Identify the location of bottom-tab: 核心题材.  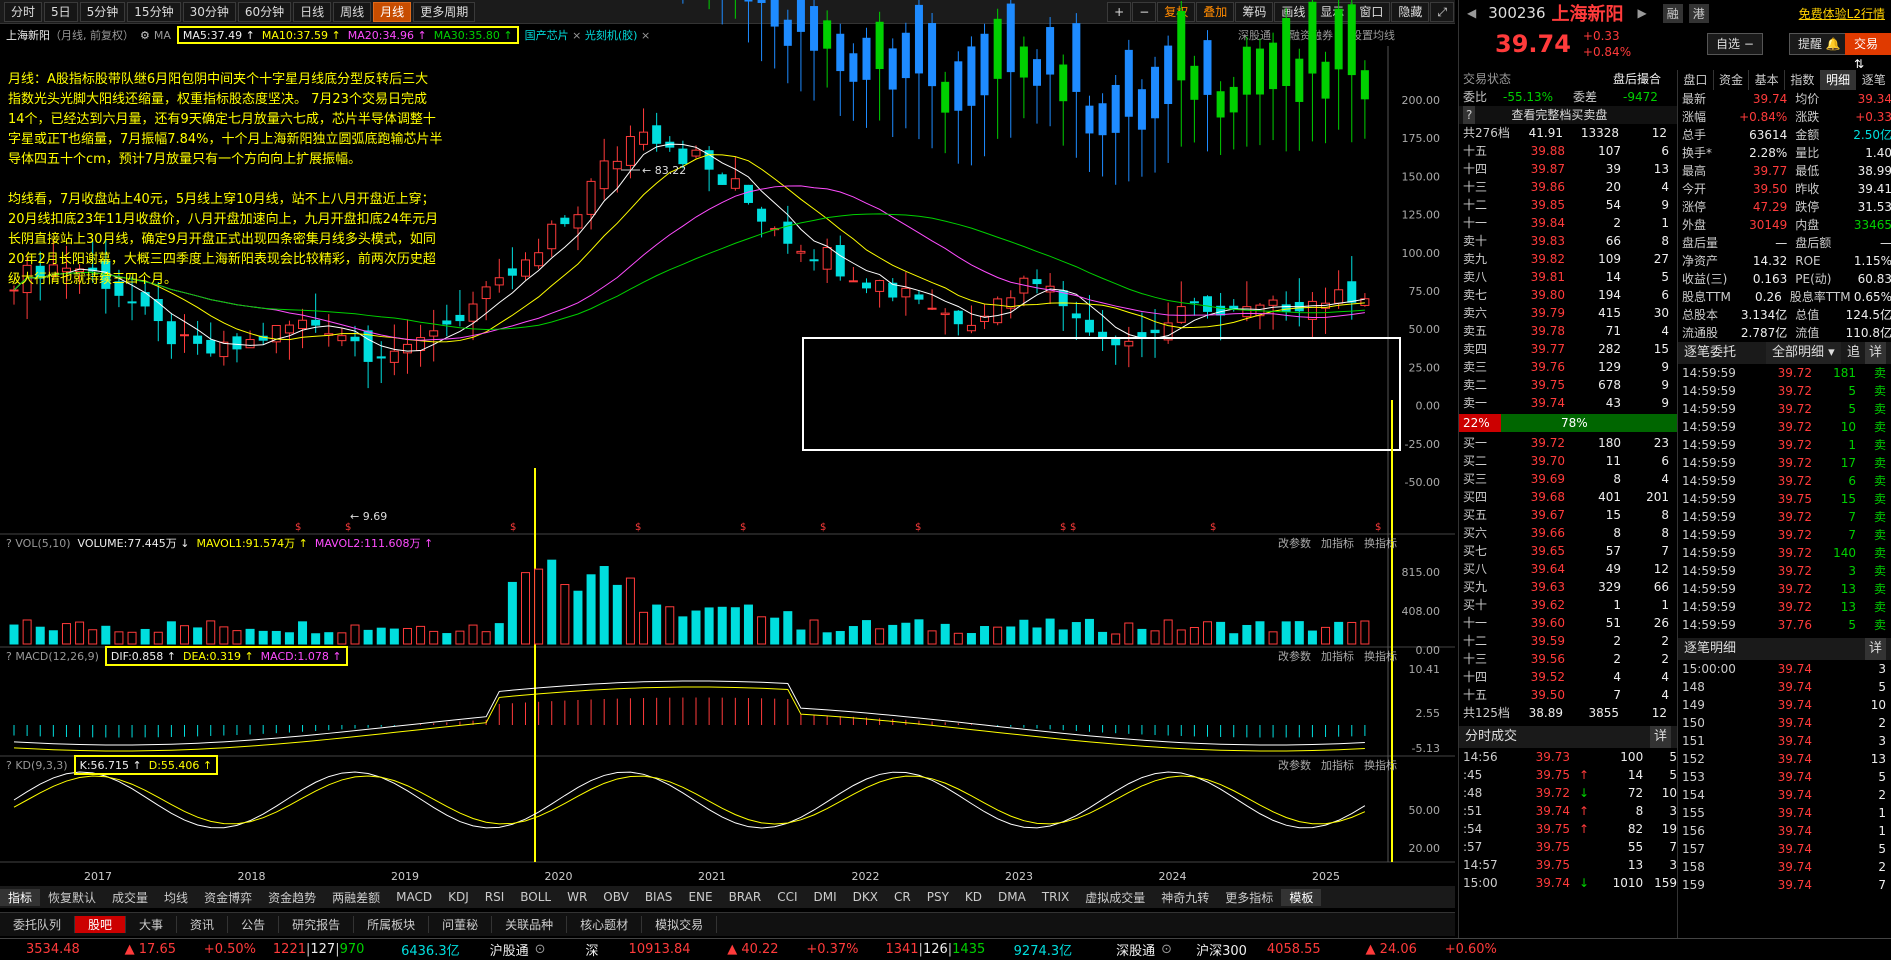
(605, 924).